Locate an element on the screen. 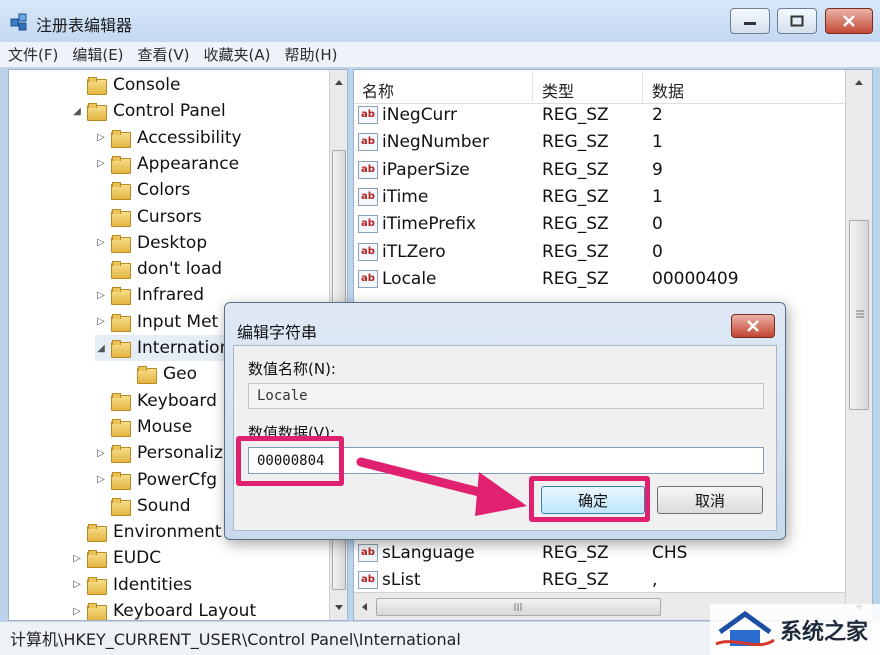 This screenshot has height=655, width=880. tree-item: ▷ Input Met is located at coordinates (156, 322).